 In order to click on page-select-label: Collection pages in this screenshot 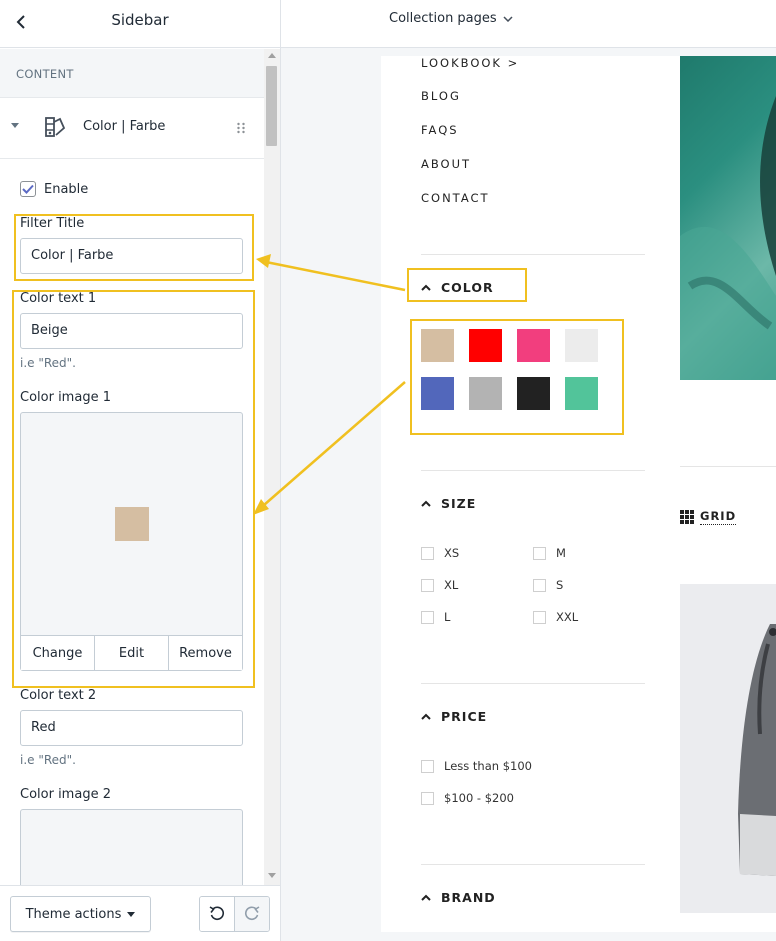, I will do `click(443, 18)`.